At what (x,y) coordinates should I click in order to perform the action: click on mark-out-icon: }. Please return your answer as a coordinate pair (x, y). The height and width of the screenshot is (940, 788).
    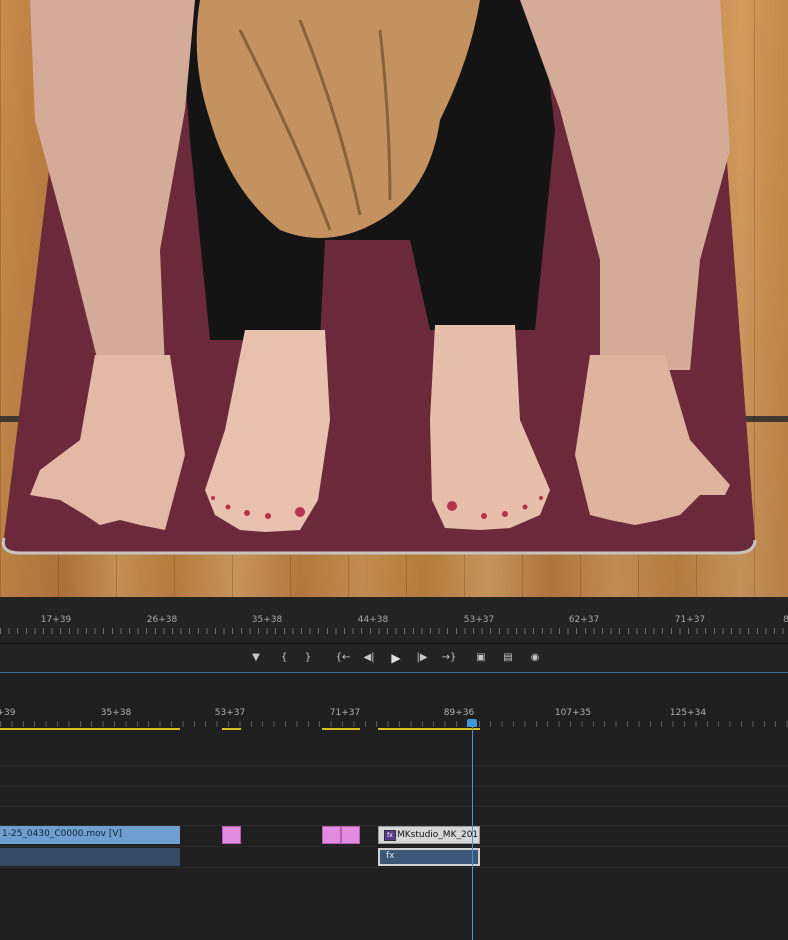
    Looking at the image, I should click on (308, 658).